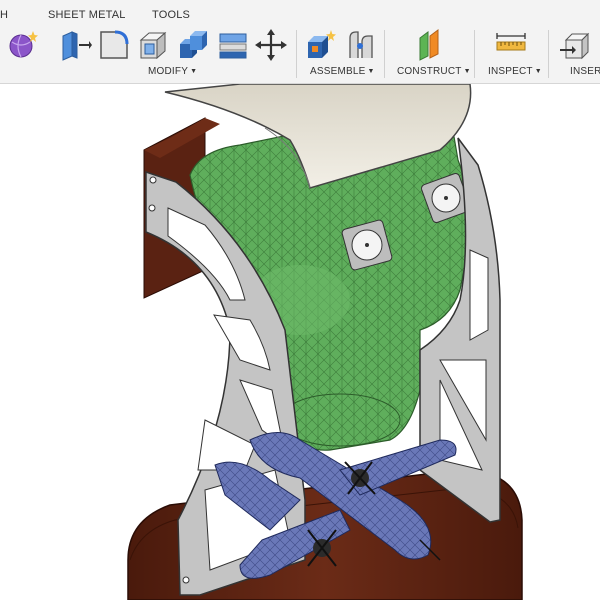  Describe the element at coordinates (172, 71) in the screenshot. I see `group-label-modify: MODIFY ▼` at that location.